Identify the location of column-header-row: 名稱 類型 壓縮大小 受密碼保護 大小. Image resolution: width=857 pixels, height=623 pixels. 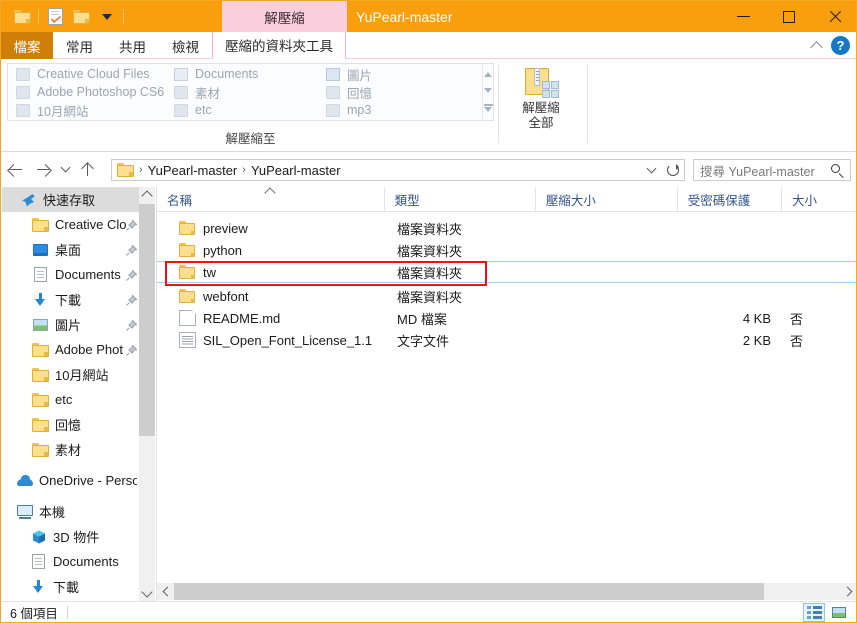
(506, 199).